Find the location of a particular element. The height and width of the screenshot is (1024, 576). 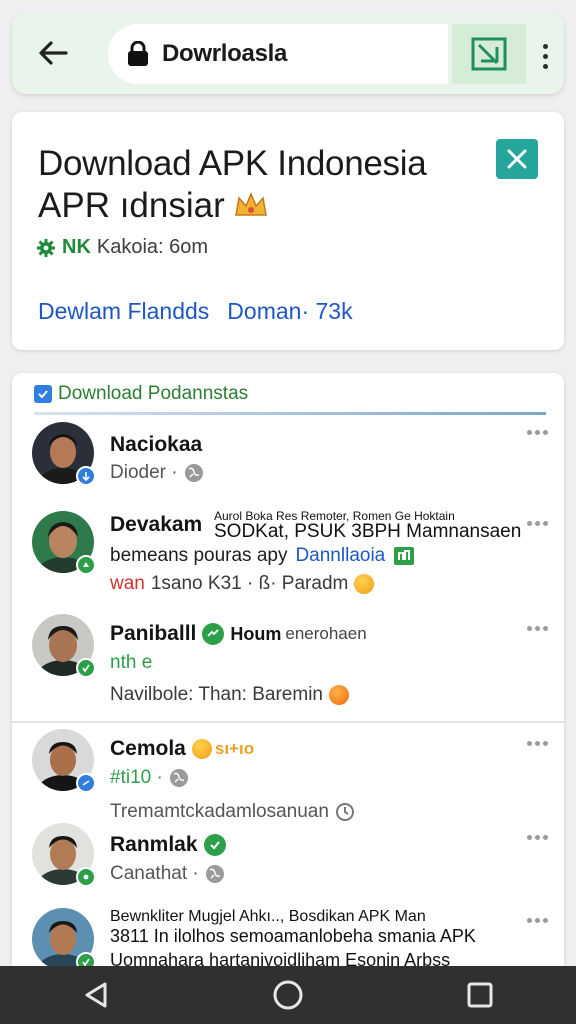

close-button is located at coordinates (517, 159).